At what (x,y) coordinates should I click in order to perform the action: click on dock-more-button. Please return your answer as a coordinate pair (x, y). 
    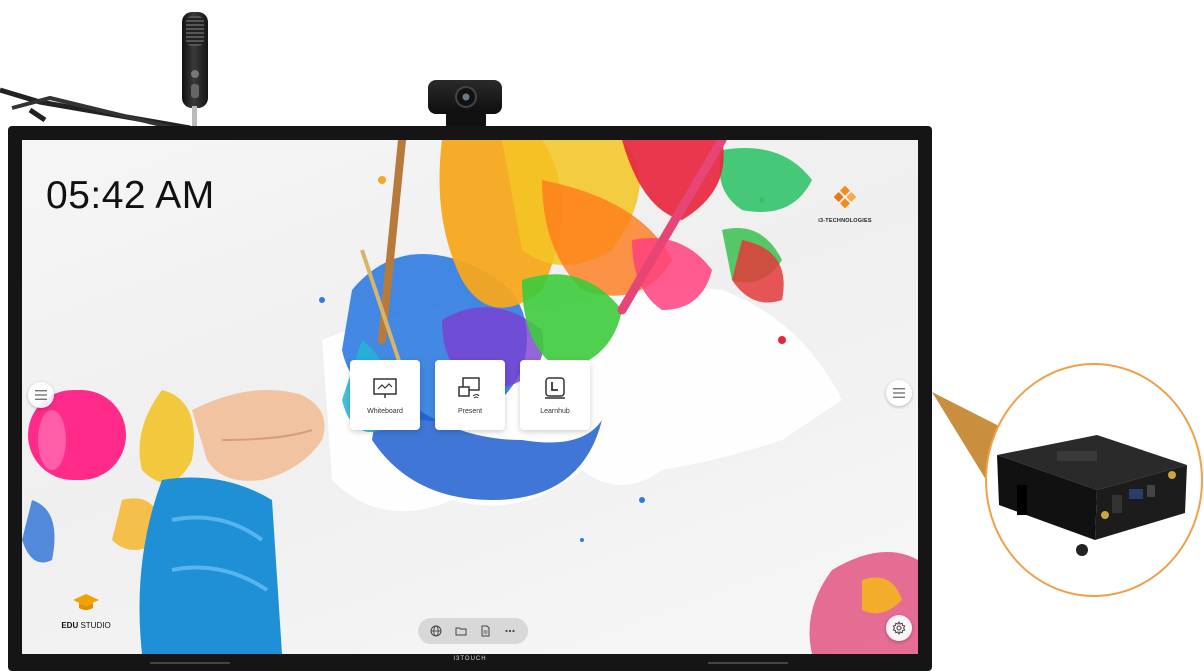
    Looking at the image, I should click on (510, 631).